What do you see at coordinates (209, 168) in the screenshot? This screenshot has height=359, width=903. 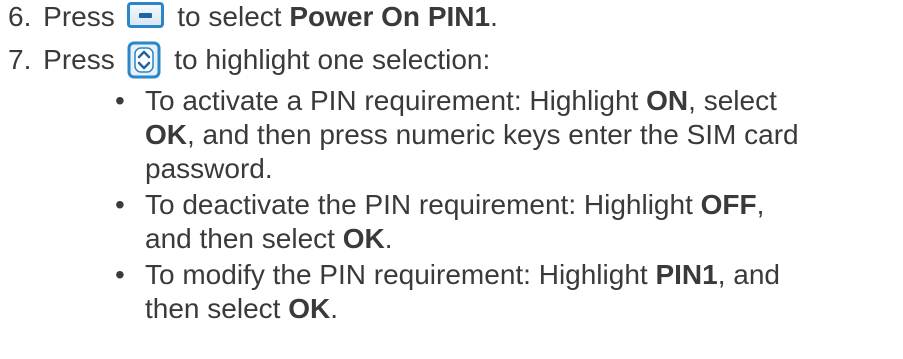 I see `item-text: password.` at bounding box center [209, 168].